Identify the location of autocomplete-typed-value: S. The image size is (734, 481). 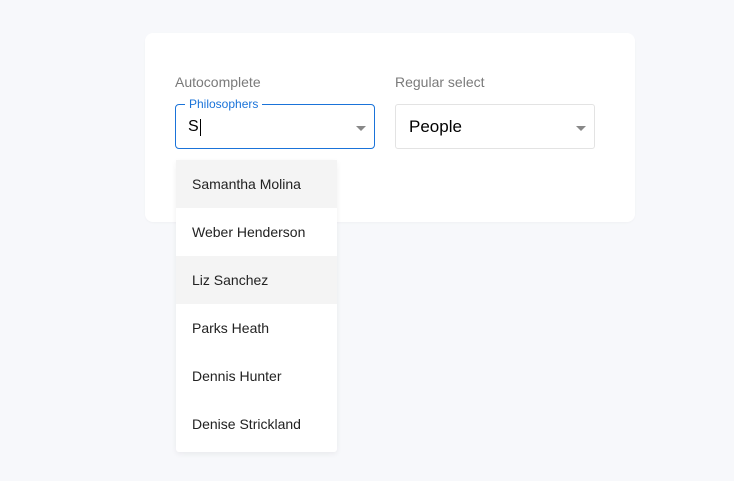
(193, 126).